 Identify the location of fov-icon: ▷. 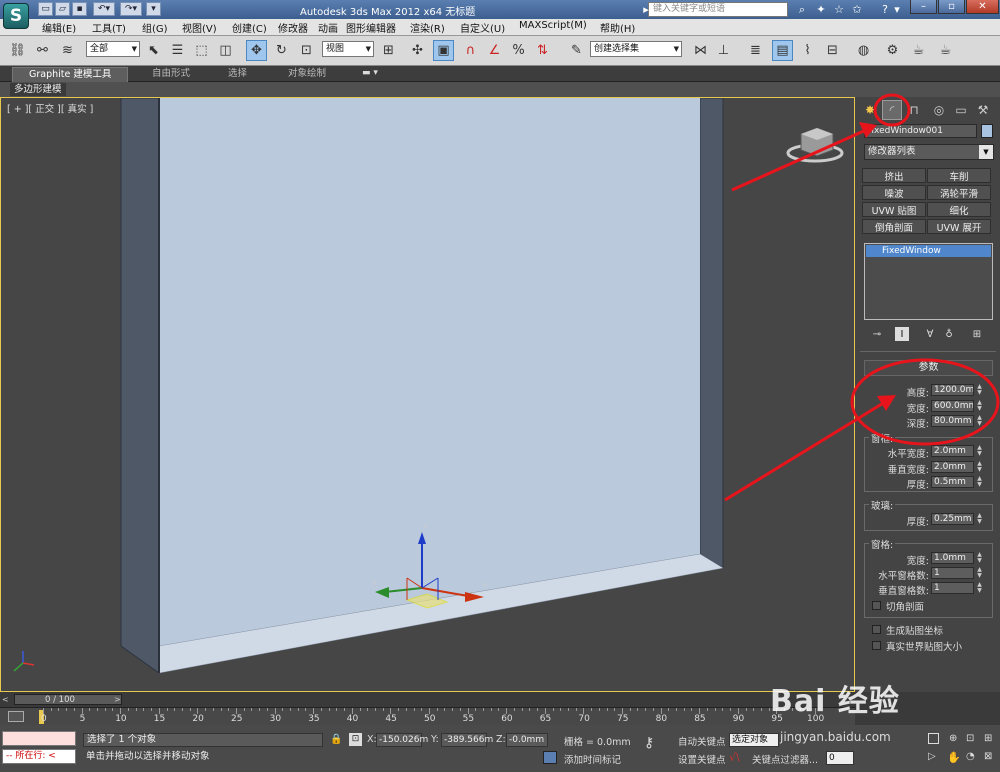
(932, 756).